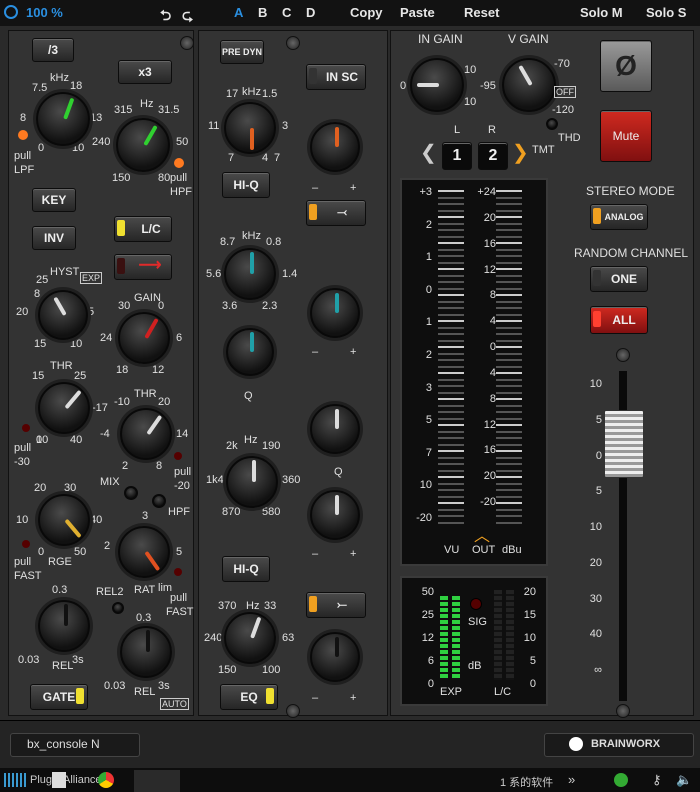 The height and width of the screenshot is (792, 700). Describe the element at coordinates (571, 779) in the screenshot. I see `taskbar-overflow-icon: »` at that location.